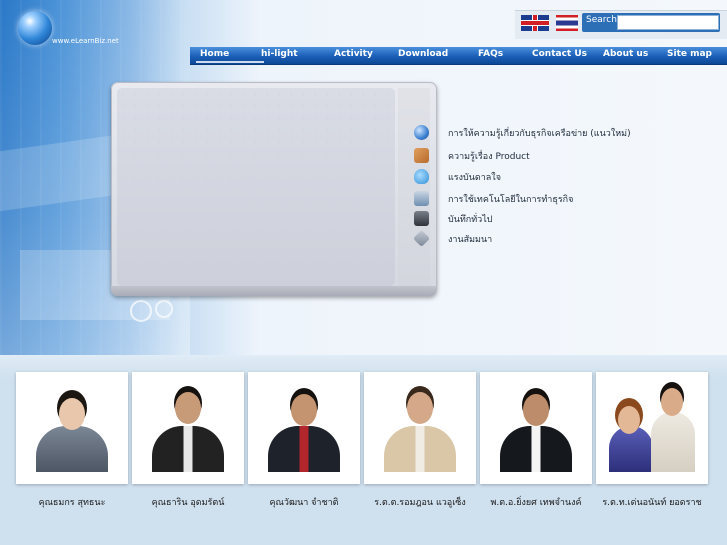  I want to click on menu-item-label: งานสัมมนา, so click(470, 240).